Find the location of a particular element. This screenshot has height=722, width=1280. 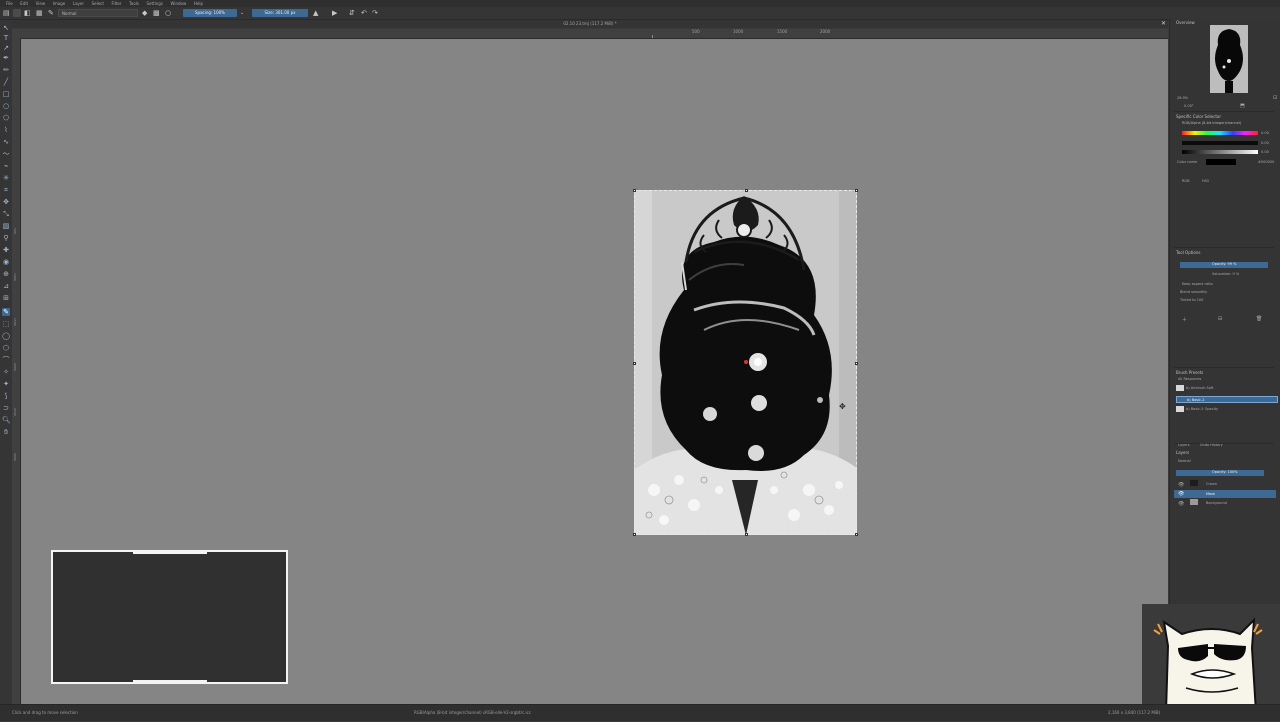

preset-item: b) Basic-5 Opacity is located at coordinates (1202, 409).